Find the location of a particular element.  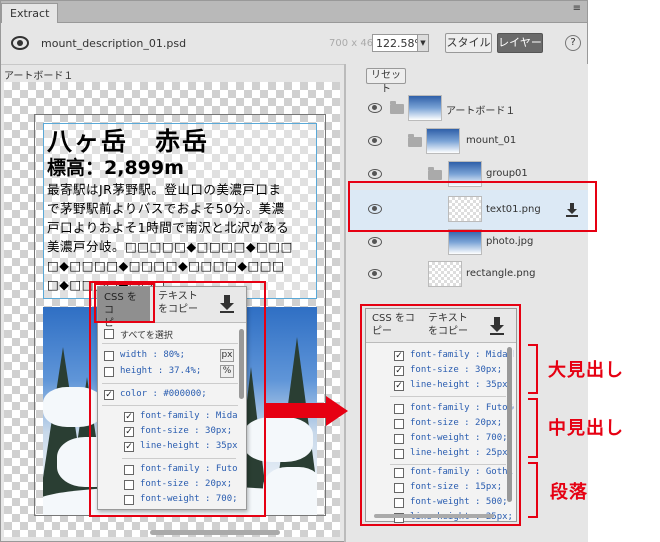

reset-button: リセット is located at coordinates (386, 81).